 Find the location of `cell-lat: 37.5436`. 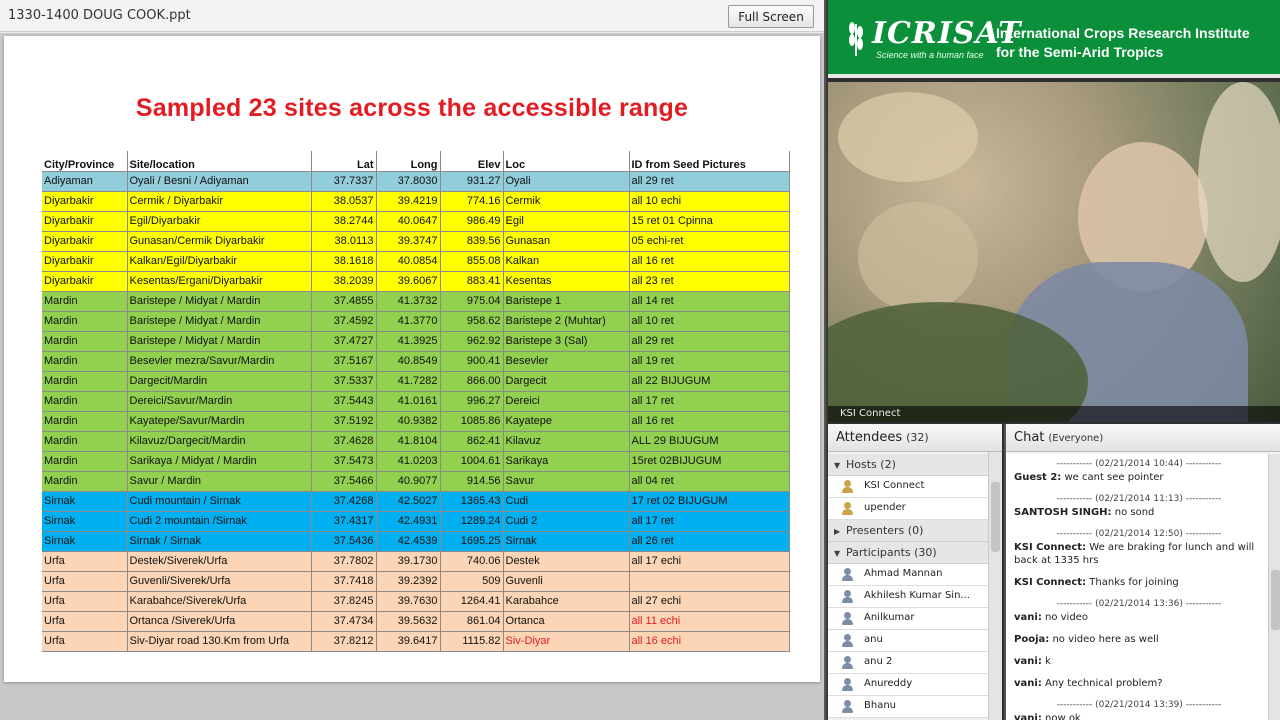

cell-lat: 37.5436 is located at coordinates (344, 541).